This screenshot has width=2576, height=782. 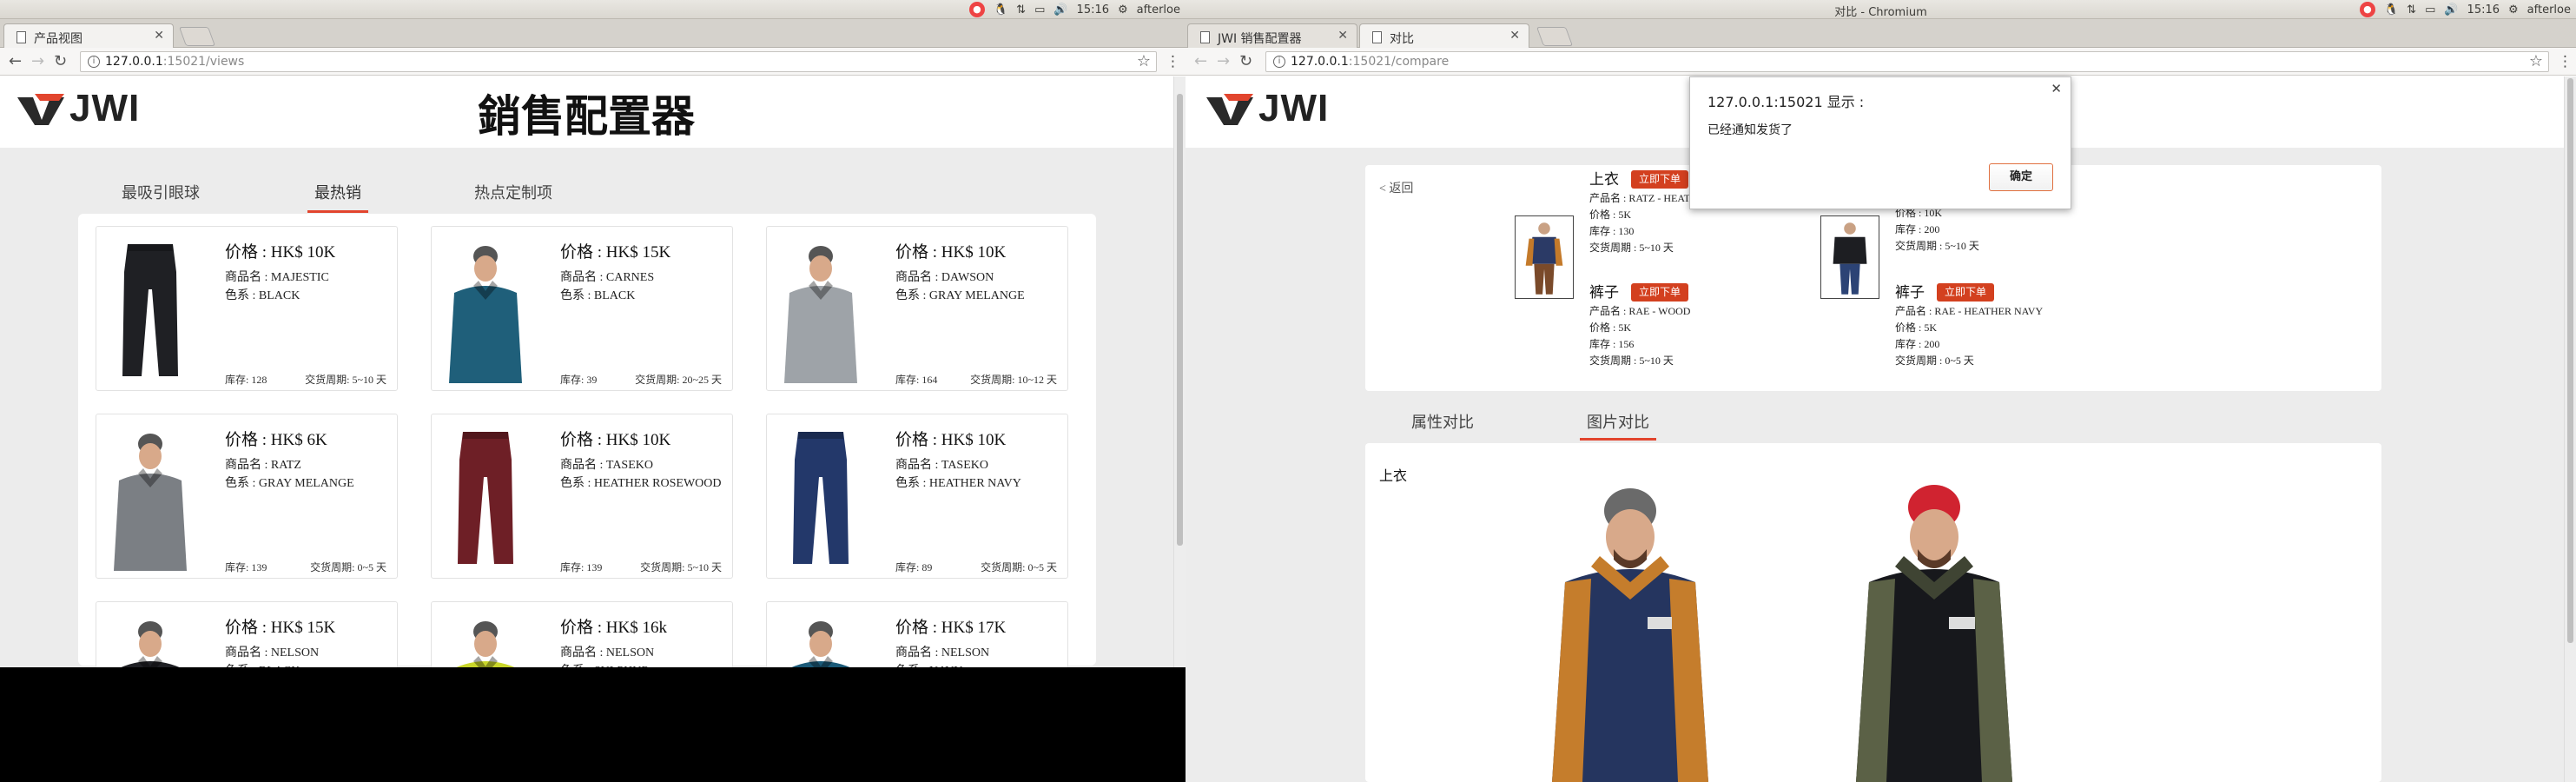 What do you see at coordinates (105, 108) in the screenshot?
I see `logo-text: JWI` at bounding box center [105, 108].